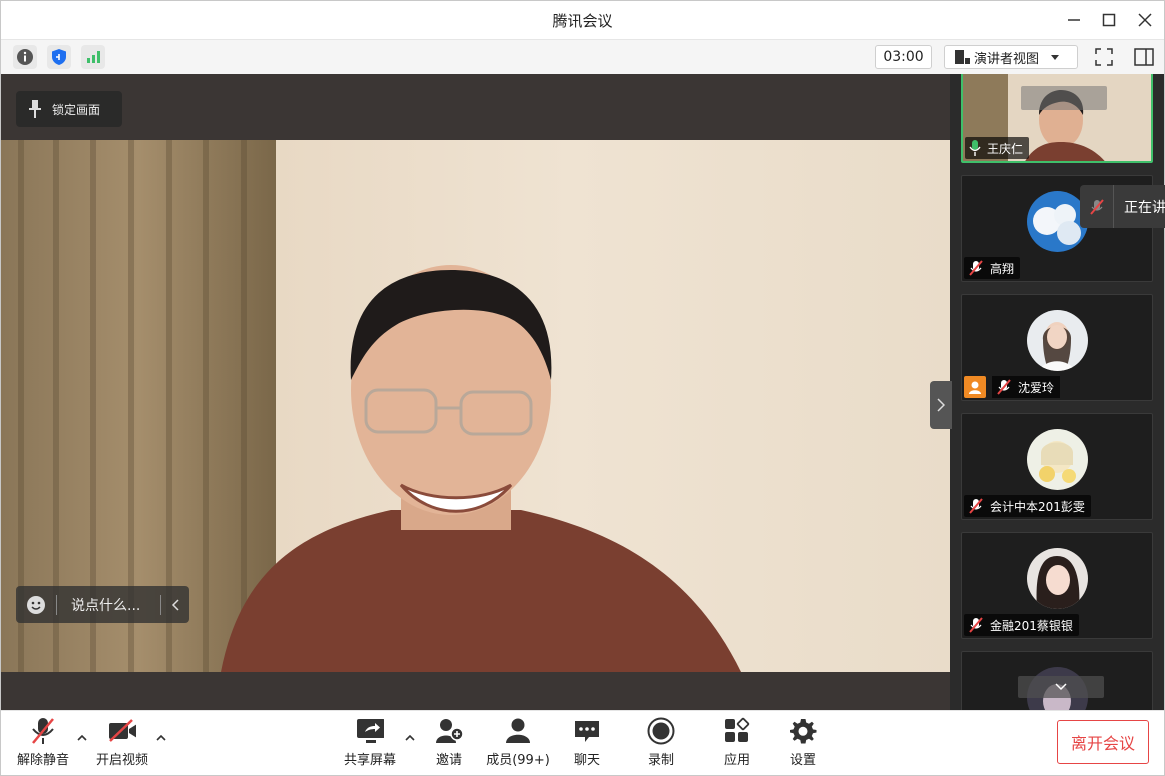  I want to click on chevron-right-icon, so click(941, 405).